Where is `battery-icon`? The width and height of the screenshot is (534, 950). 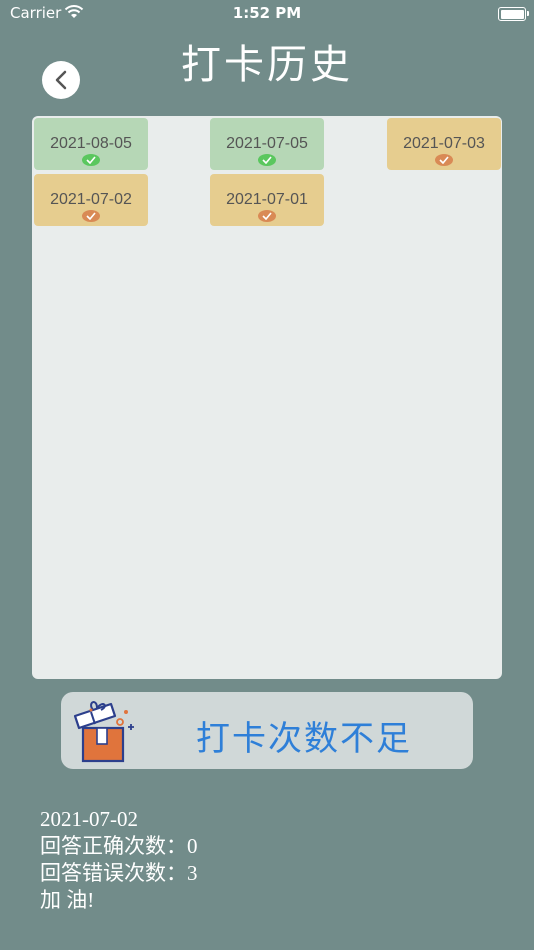
battery-icon is located at coordinates (513, 14).